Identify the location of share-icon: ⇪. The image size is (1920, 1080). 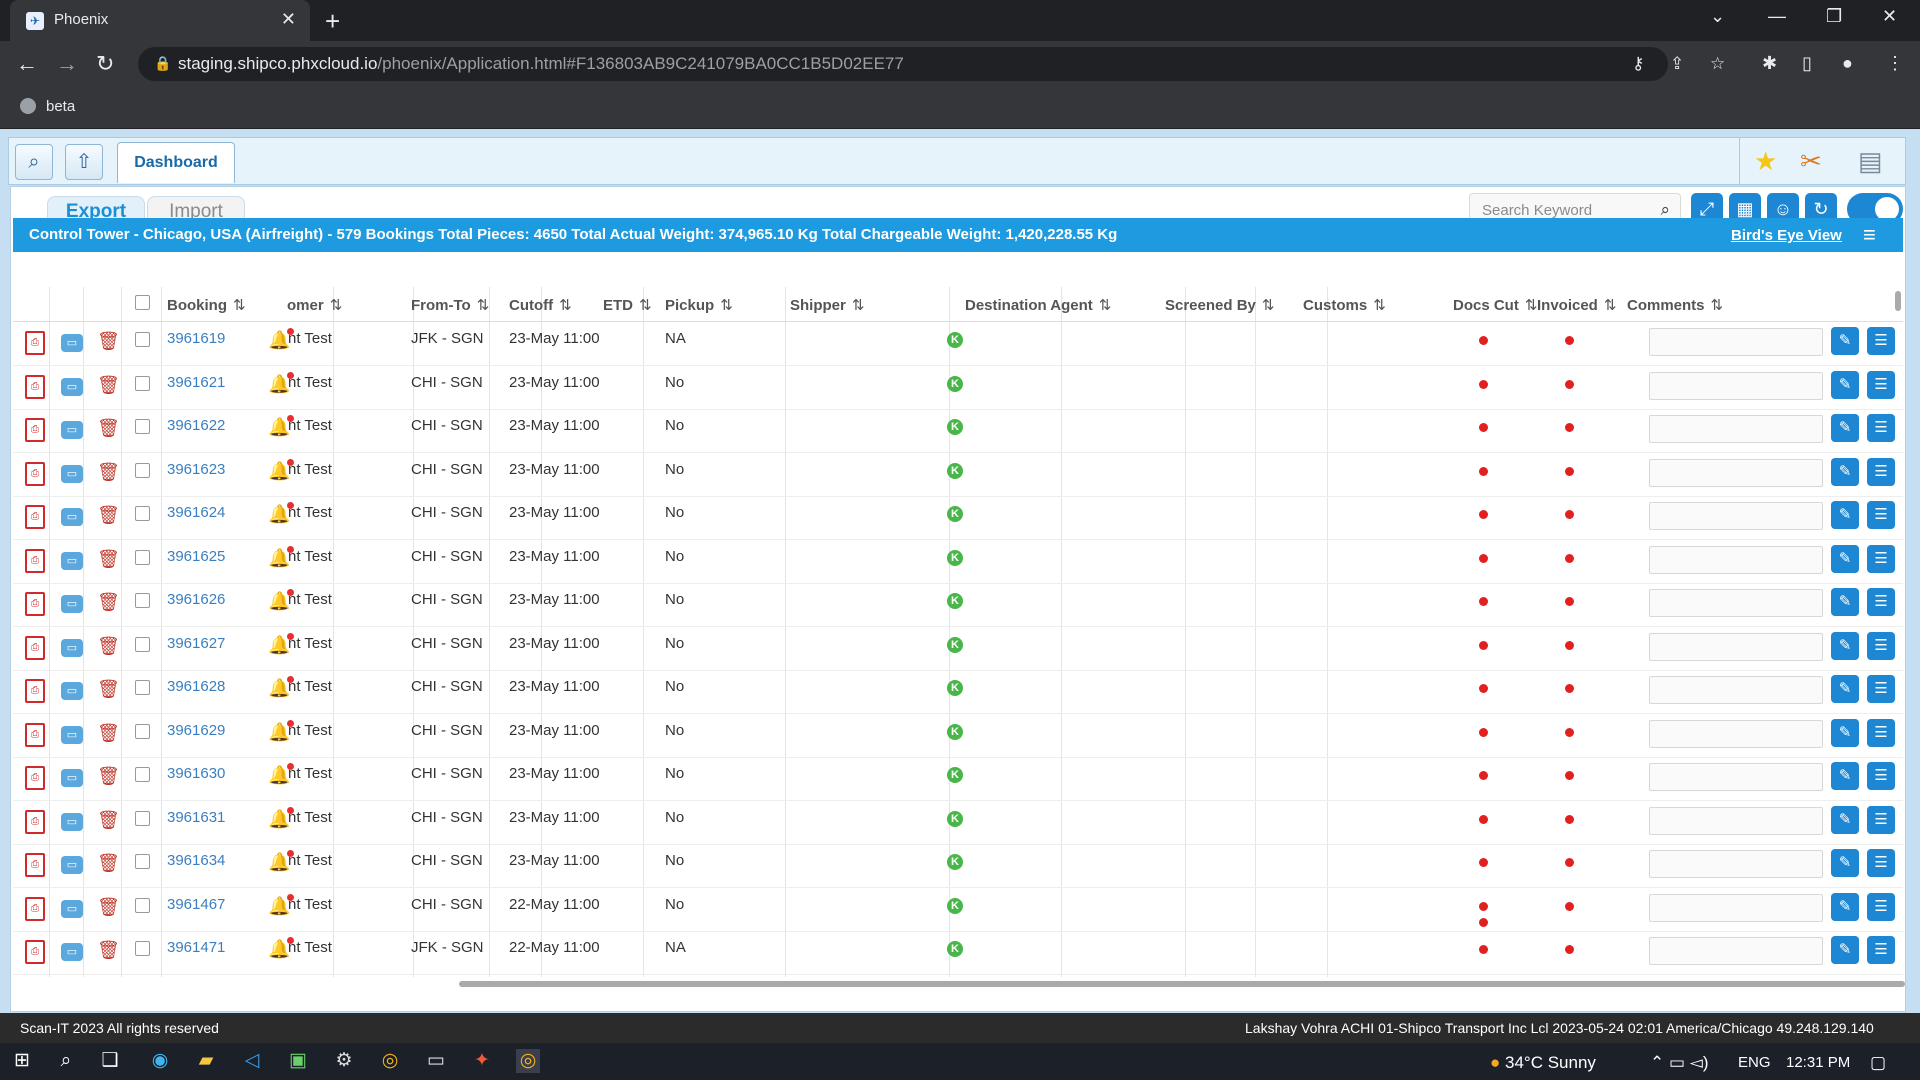
(1677, 64).